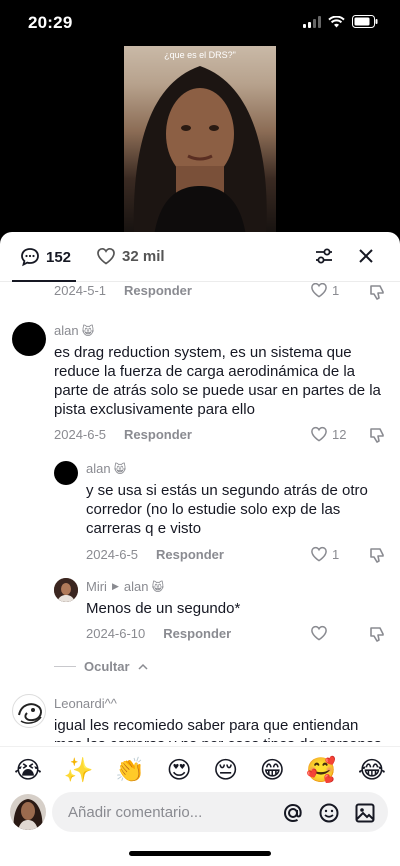 The height and width of the screenshot is (866, 400). What do you see at coordinates (130, 770) in the screenshot?
I see `emoji-button: 👏` at bounding box center [130, 770].